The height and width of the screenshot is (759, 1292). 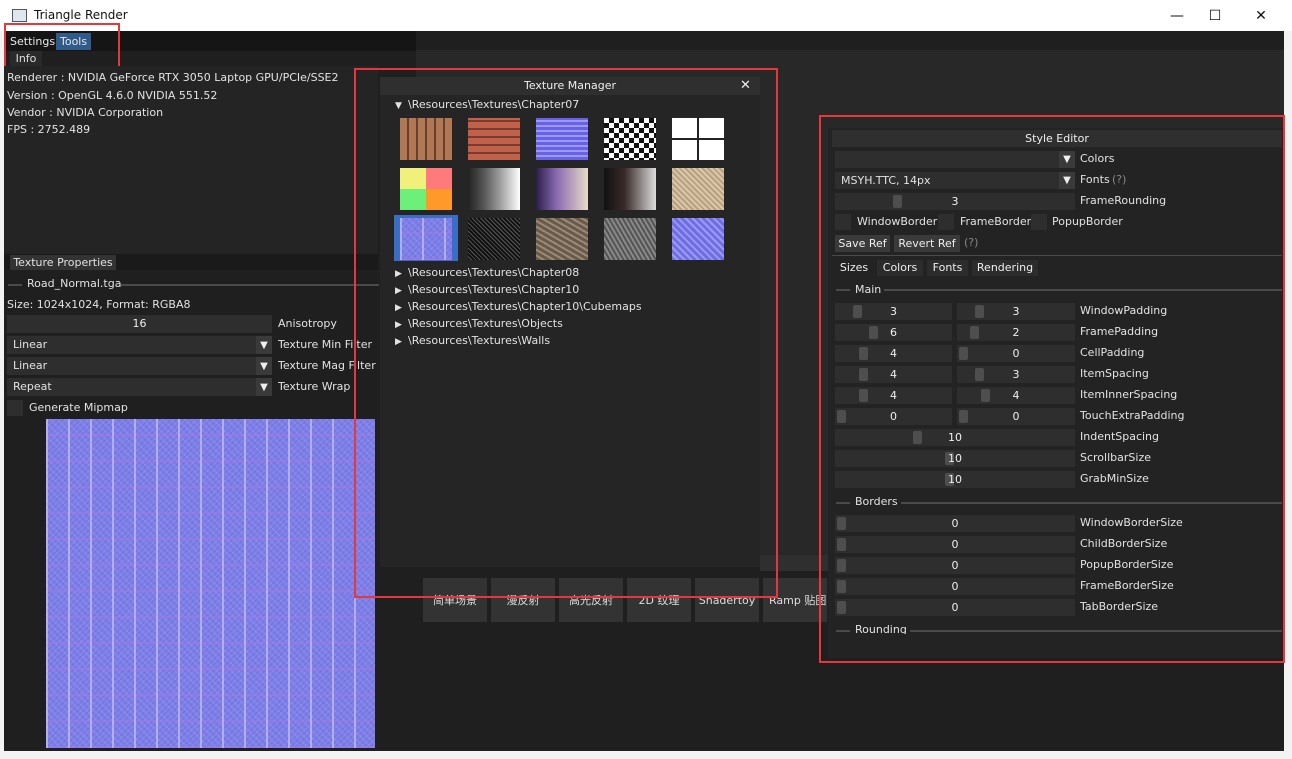 I want to click on window-padding-x-slider: 3, so click(x=893, y=311).